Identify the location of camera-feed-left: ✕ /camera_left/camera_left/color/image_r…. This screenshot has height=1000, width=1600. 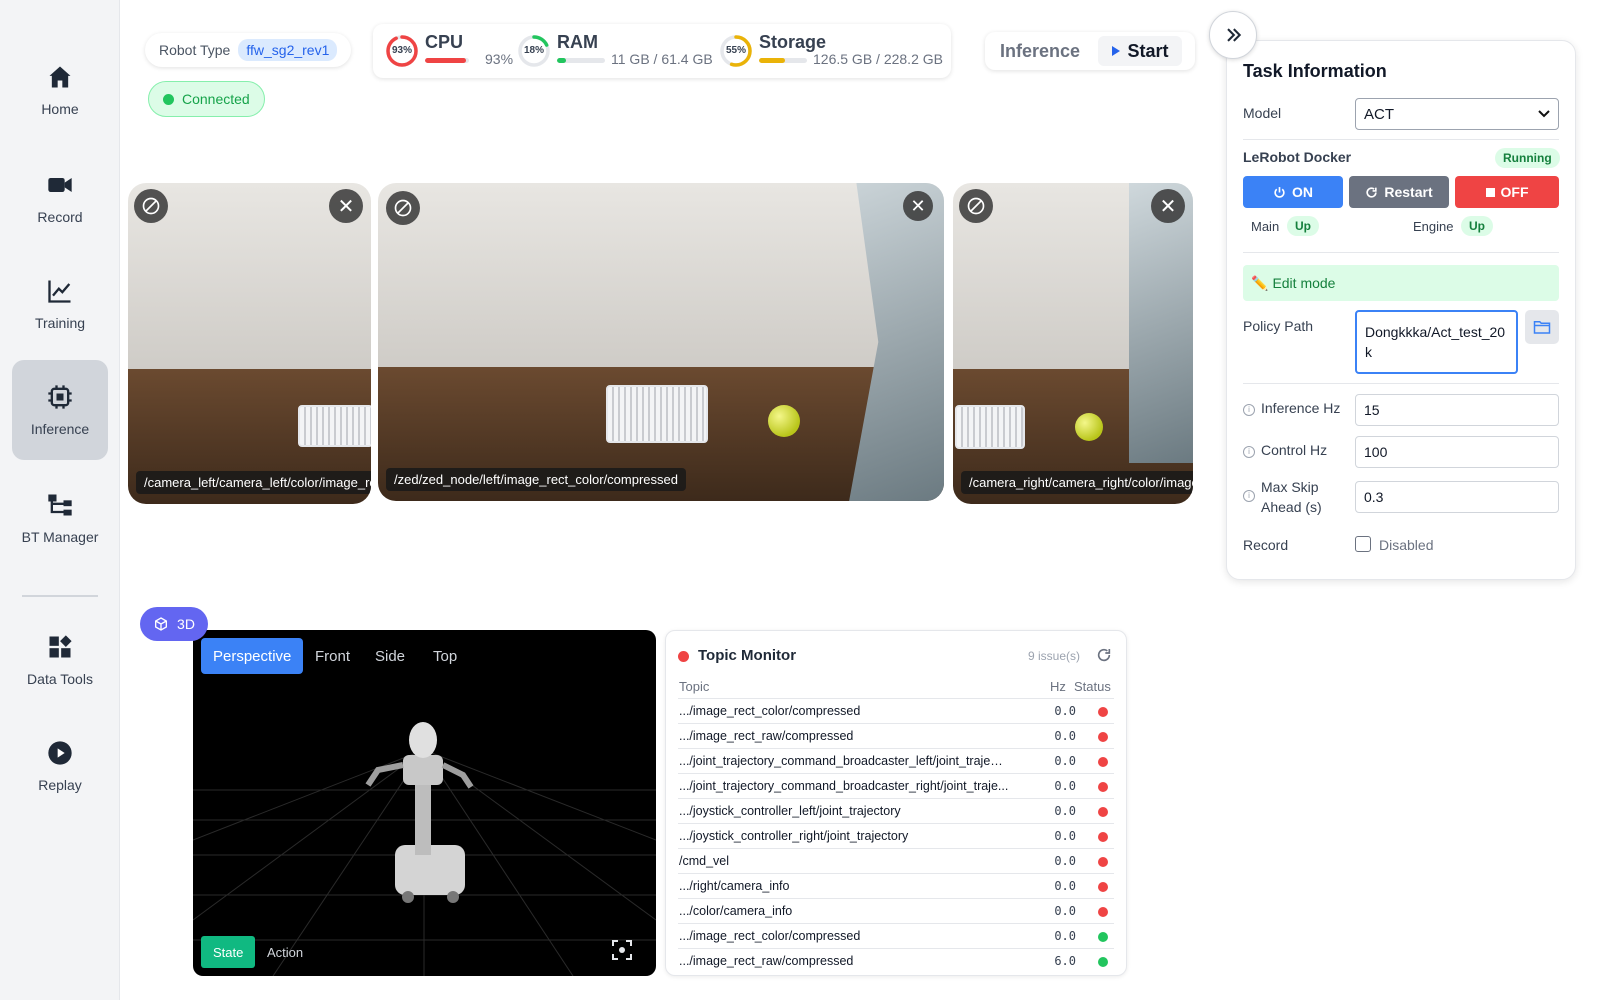
(249, 343).